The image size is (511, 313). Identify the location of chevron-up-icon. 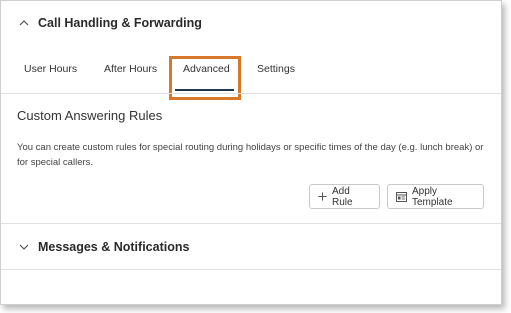
(24, 23).